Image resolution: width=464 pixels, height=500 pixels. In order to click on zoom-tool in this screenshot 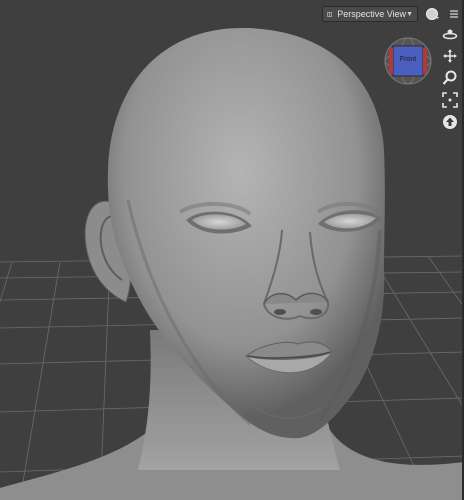, I will do `click(450, 78)`.